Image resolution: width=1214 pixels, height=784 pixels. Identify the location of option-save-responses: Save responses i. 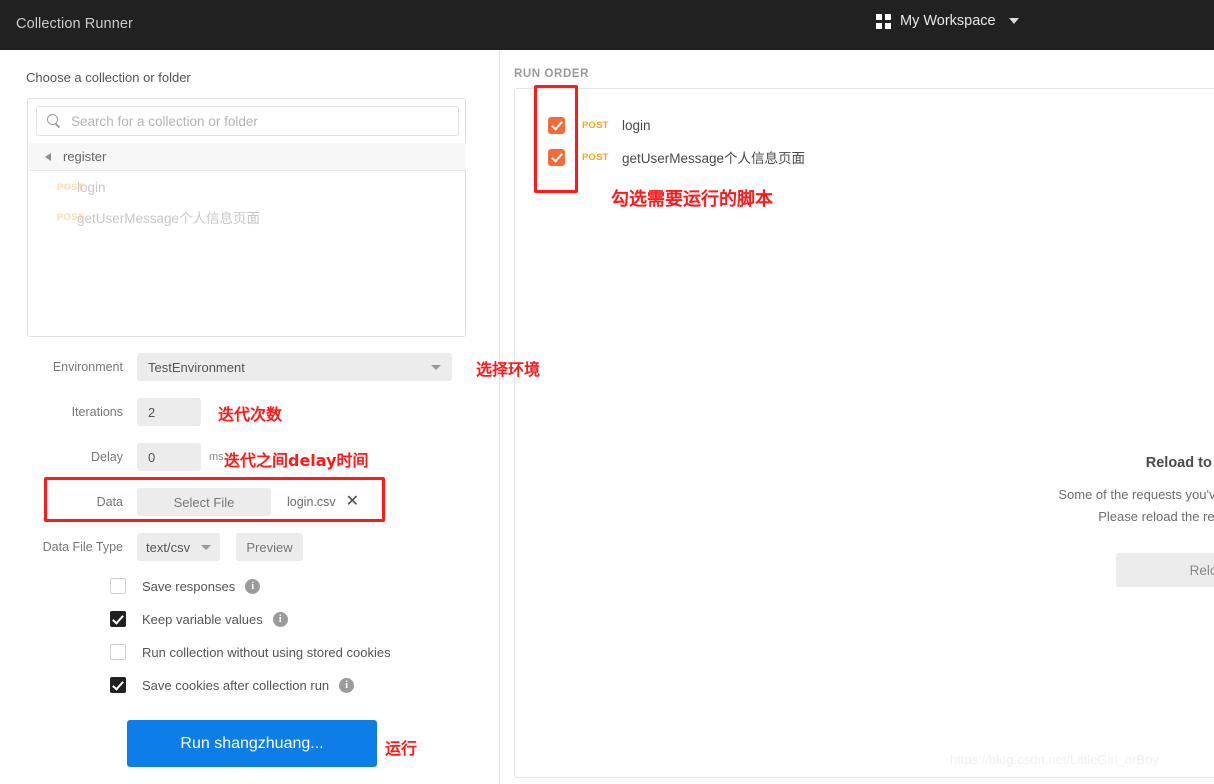
(185, 586).